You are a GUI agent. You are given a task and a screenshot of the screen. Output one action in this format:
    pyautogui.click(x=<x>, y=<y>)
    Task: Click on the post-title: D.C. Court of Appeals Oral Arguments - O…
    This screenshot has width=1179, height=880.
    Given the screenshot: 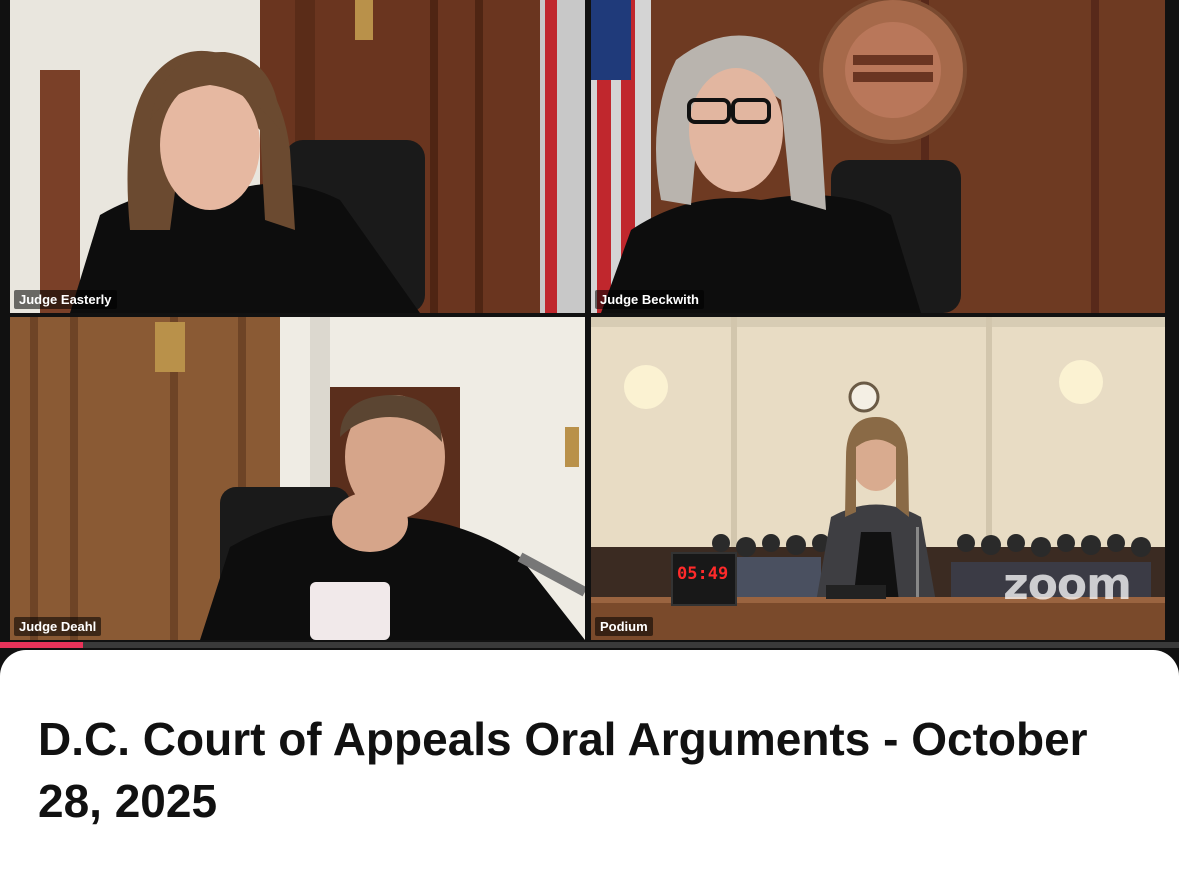 What is the action you would take?
    pyautogui.click(x=563, y=770)
    